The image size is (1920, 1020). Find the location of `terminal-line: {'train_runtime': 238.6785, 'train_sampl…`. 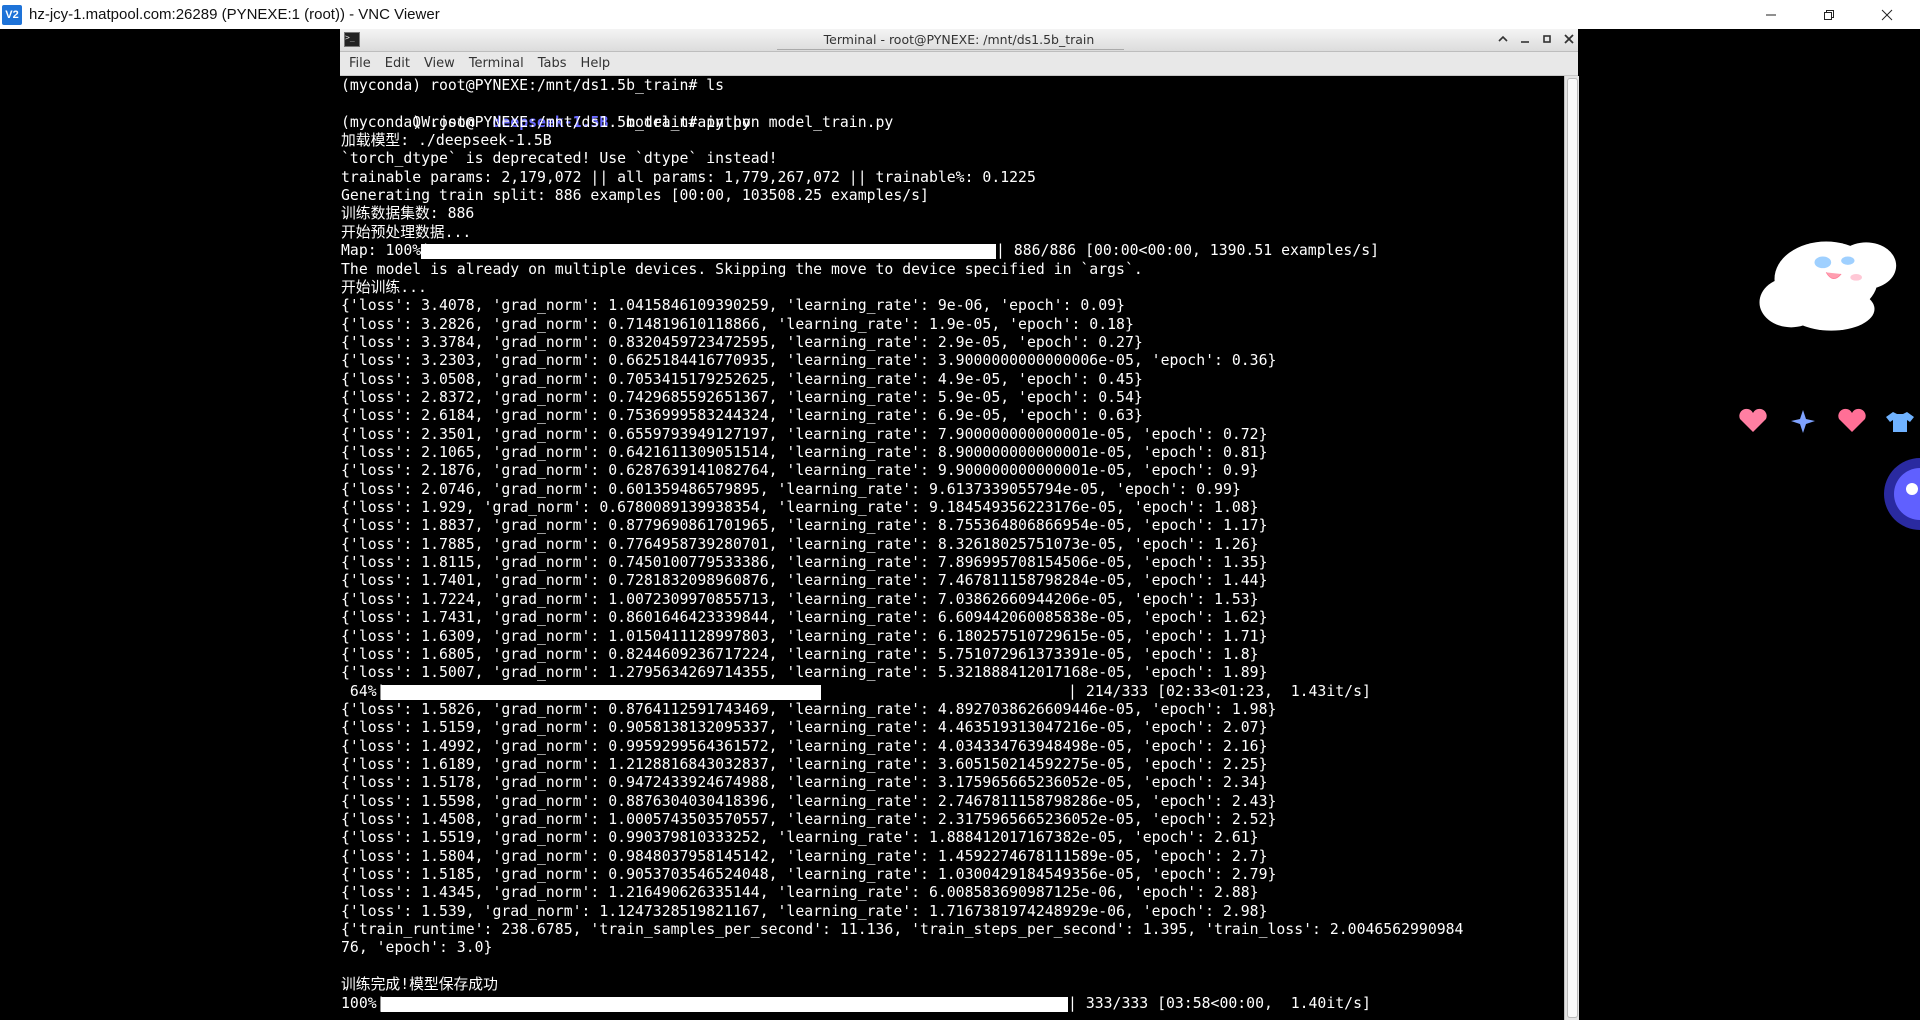

terminal-line: {'train_runtime': 238.6785, 'train_sampl… is located at coordinates (902, 930).